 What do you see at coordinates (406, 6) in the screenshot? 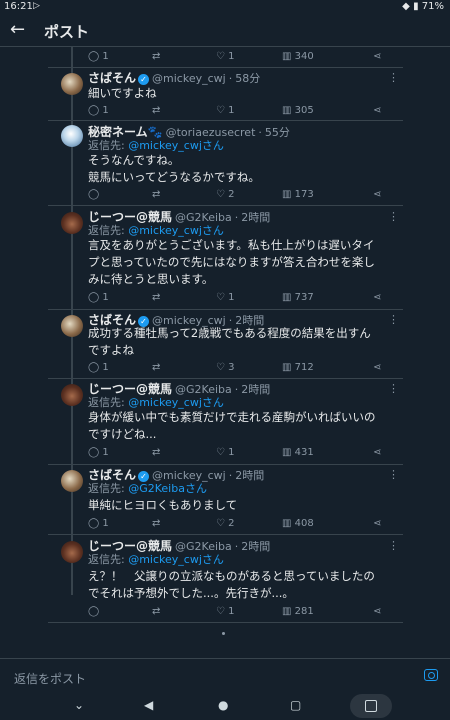
I see `wifi-icon: ◆` at bounding box center [406, 6].